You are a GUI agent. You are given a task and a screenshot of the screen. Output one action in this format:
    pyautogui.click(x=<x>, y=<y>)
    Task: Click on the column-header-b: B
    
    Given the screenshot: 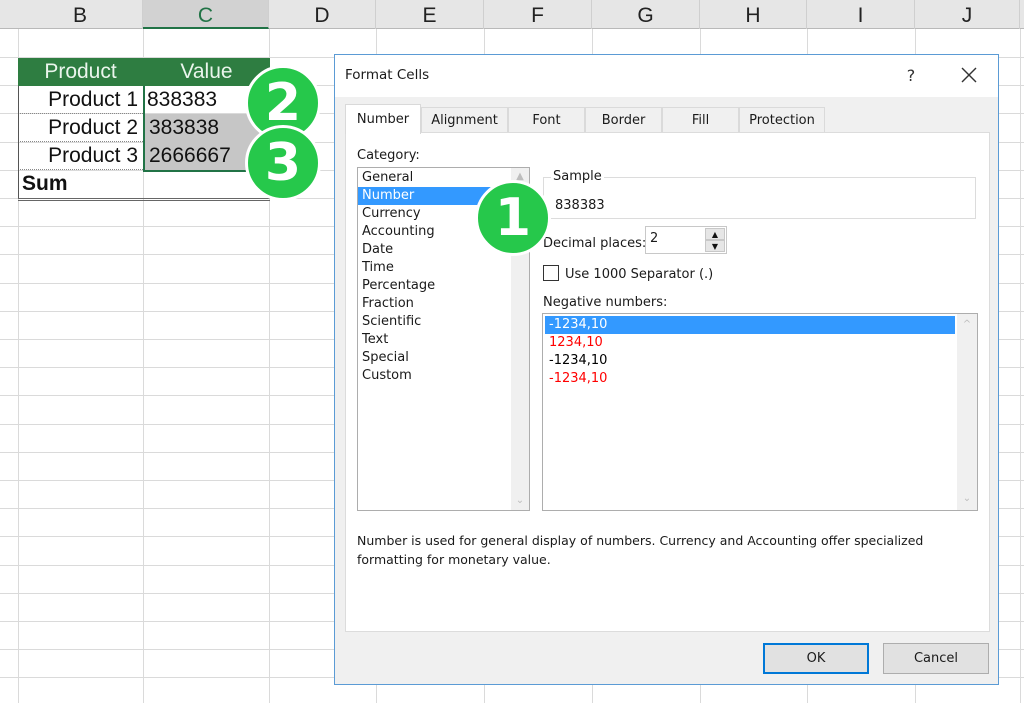 What is the action you would take?
    pyautogui.click(x=80, y=14)
    